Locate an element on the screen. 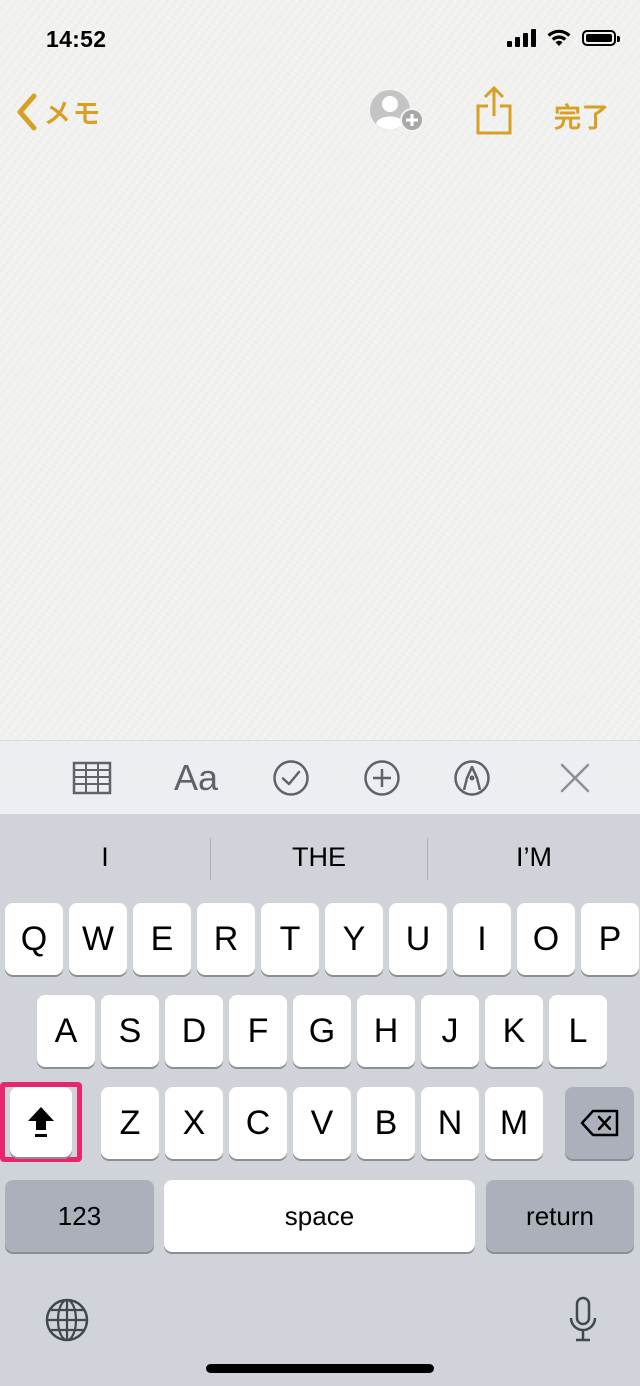  insert-button is located at coordinates (382, 778).